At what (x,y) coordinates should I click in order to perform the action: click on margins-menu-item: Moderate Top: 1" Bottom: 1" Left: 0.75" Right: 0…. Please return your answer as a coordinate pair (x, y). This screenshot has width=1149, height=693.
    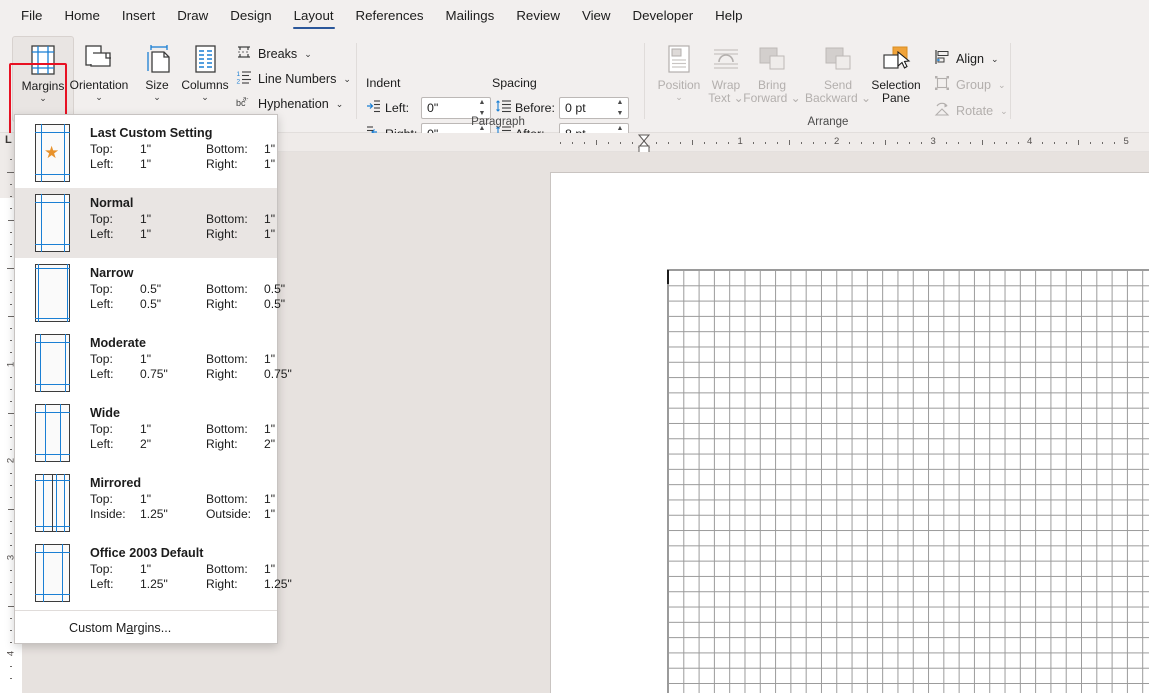
    Looking at the image, I should click on (153, 363).